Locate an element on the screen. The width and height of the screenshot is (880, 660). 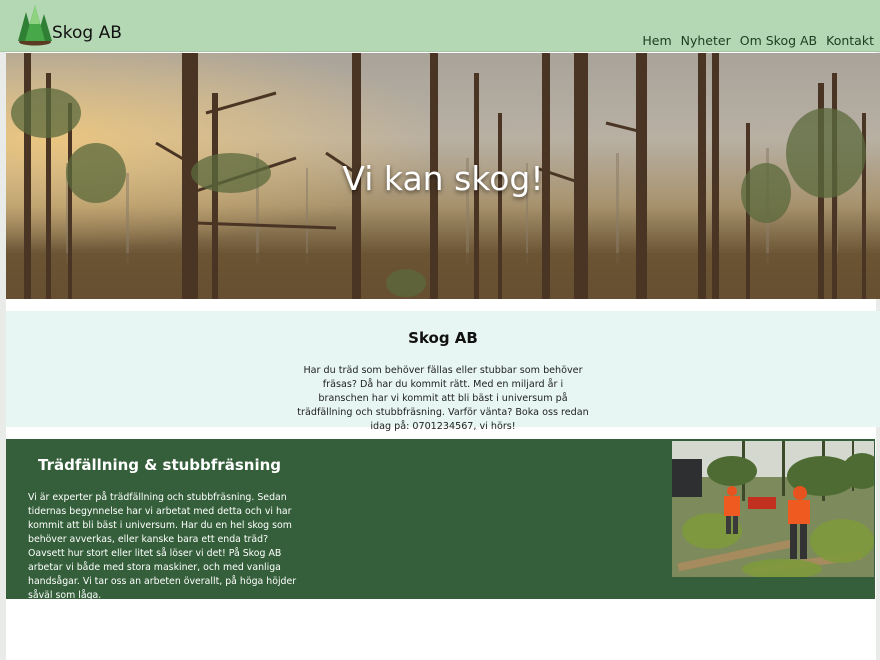
nav-om-skog-ab: Om Skog AB is located at coordinates (778, 40).